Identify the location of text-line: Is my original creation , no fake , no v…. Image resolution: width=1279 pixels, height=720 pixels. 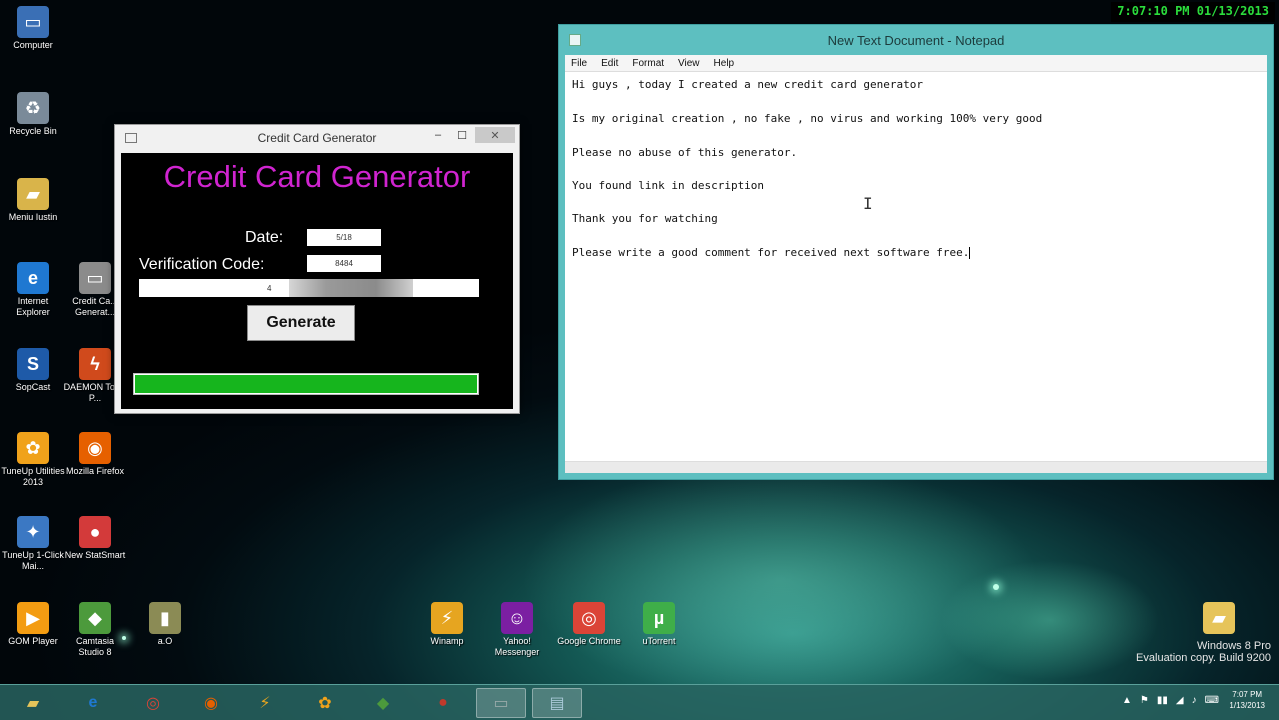
(807, 118).